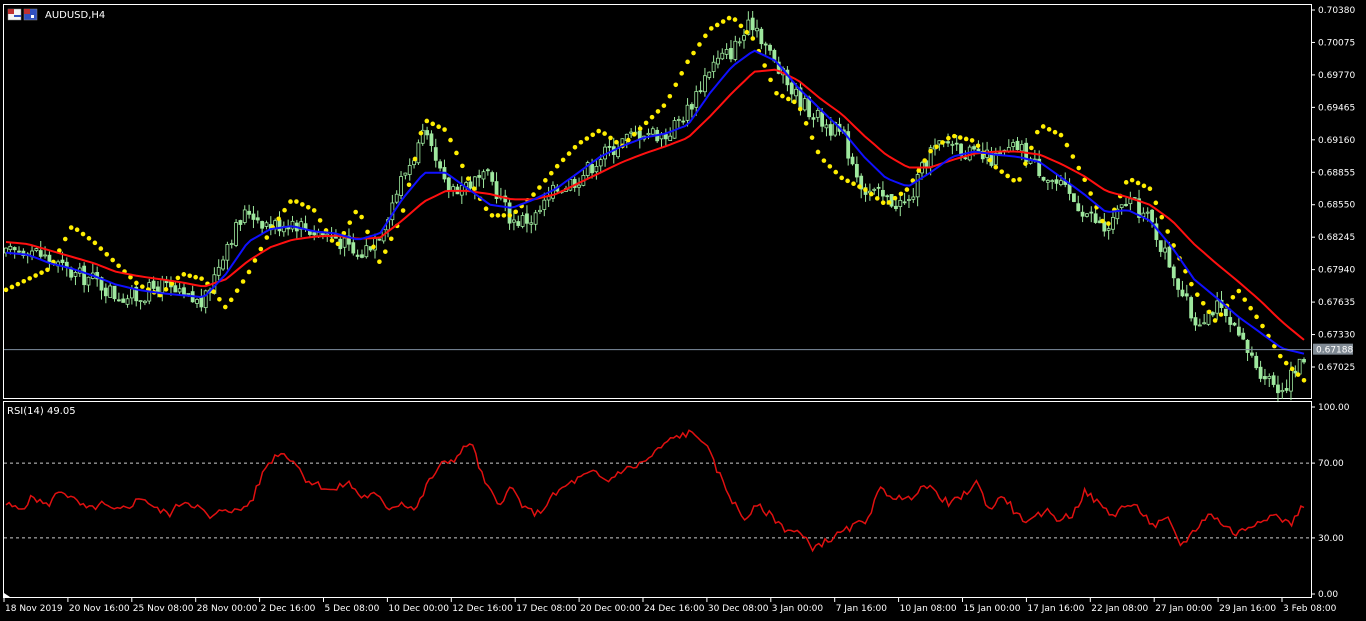  Describe the element at coordinates (1336, 271) in the screenshot. I see `price-tick-label: 0.67940` at that location.